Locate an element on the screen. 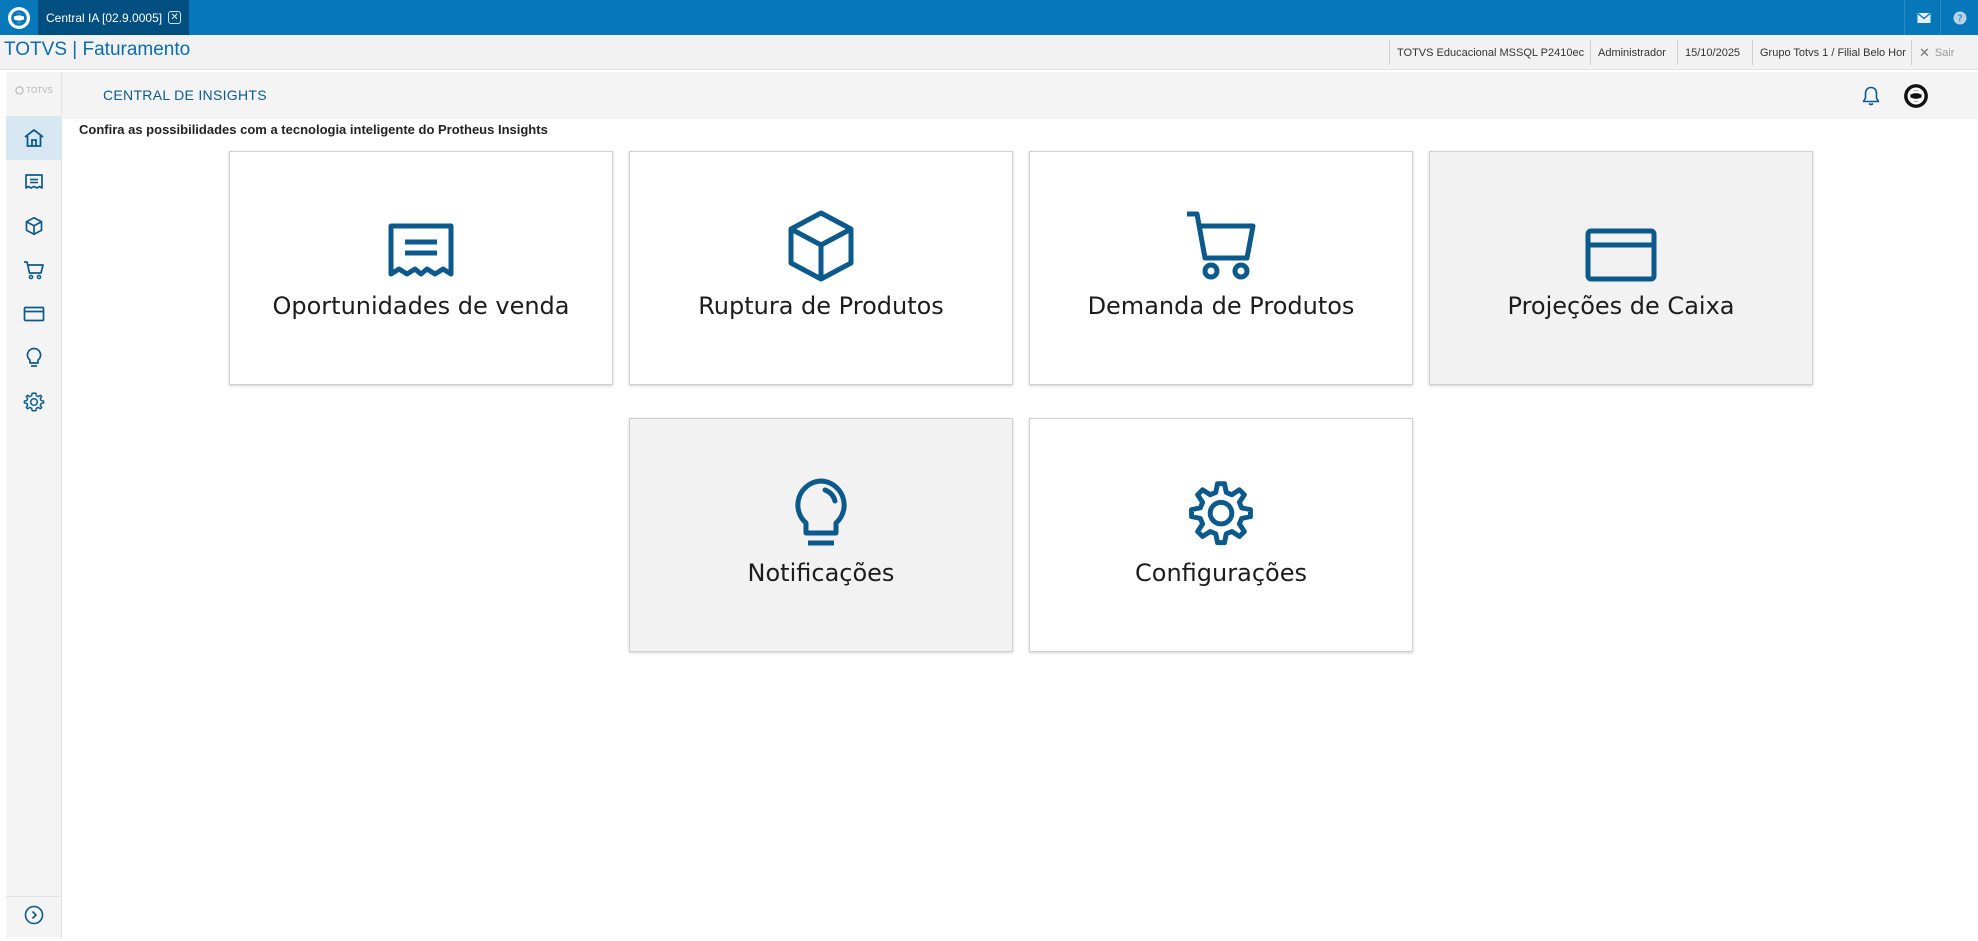 The image size is (1978, 941). card-configuracoes: Configurações is located at coordinates (1221, 535).